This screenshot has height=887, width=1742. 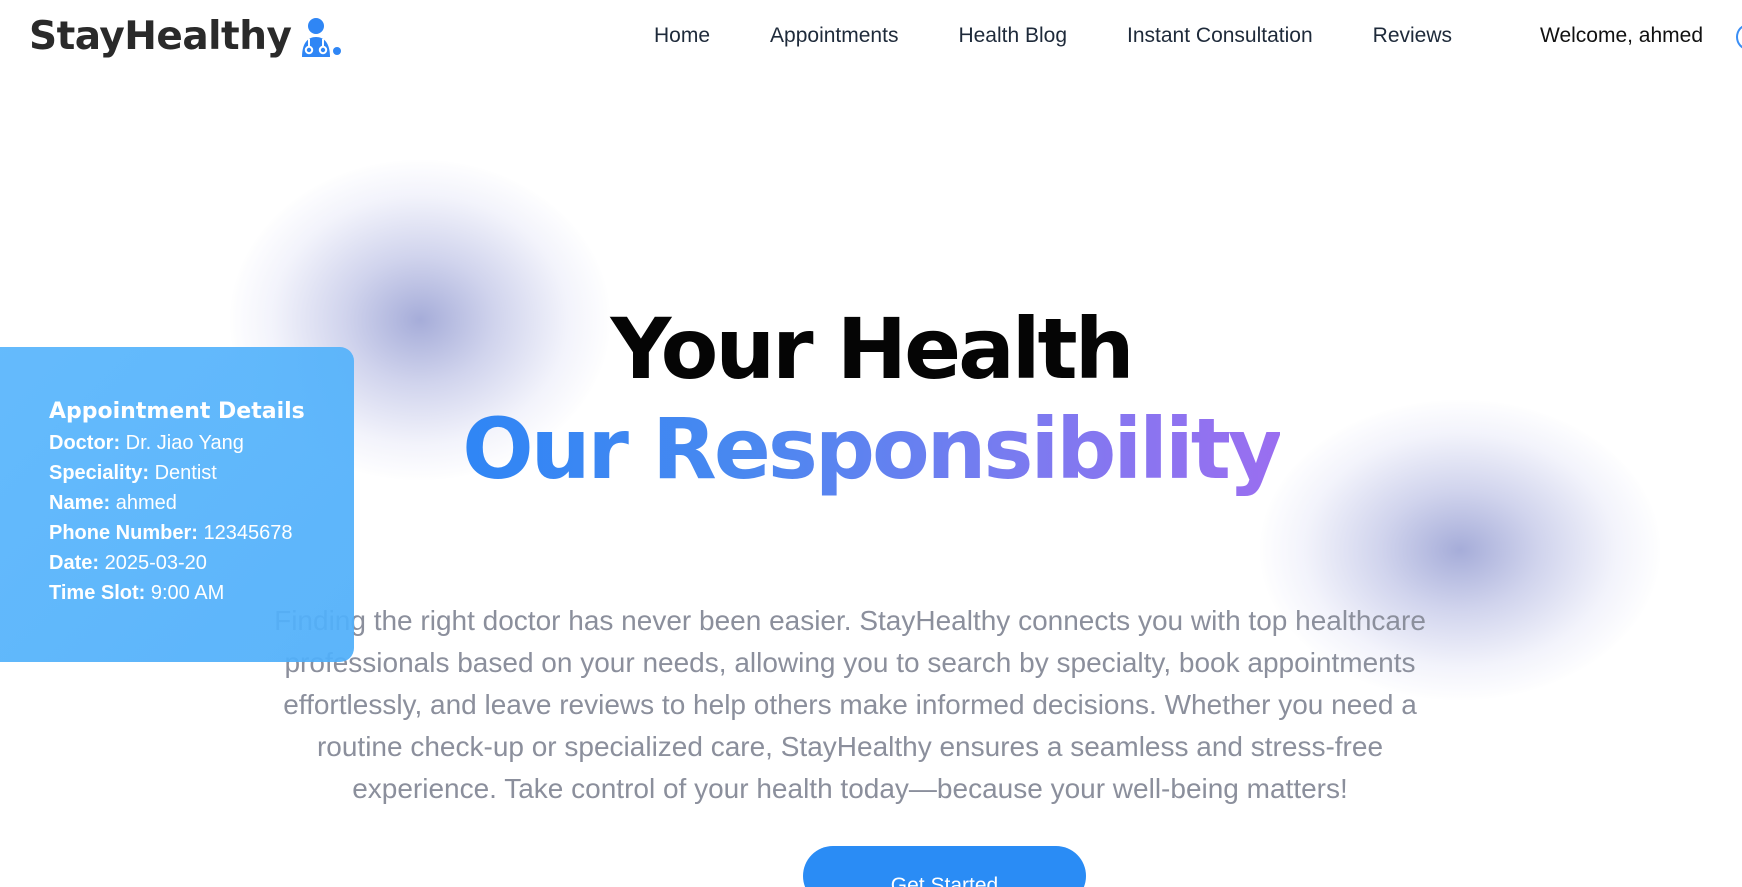 What do you see at coordinates (944, 866) in the screenshot?
I see `get-started-button: Get Started` at bounding box center [944, 866].